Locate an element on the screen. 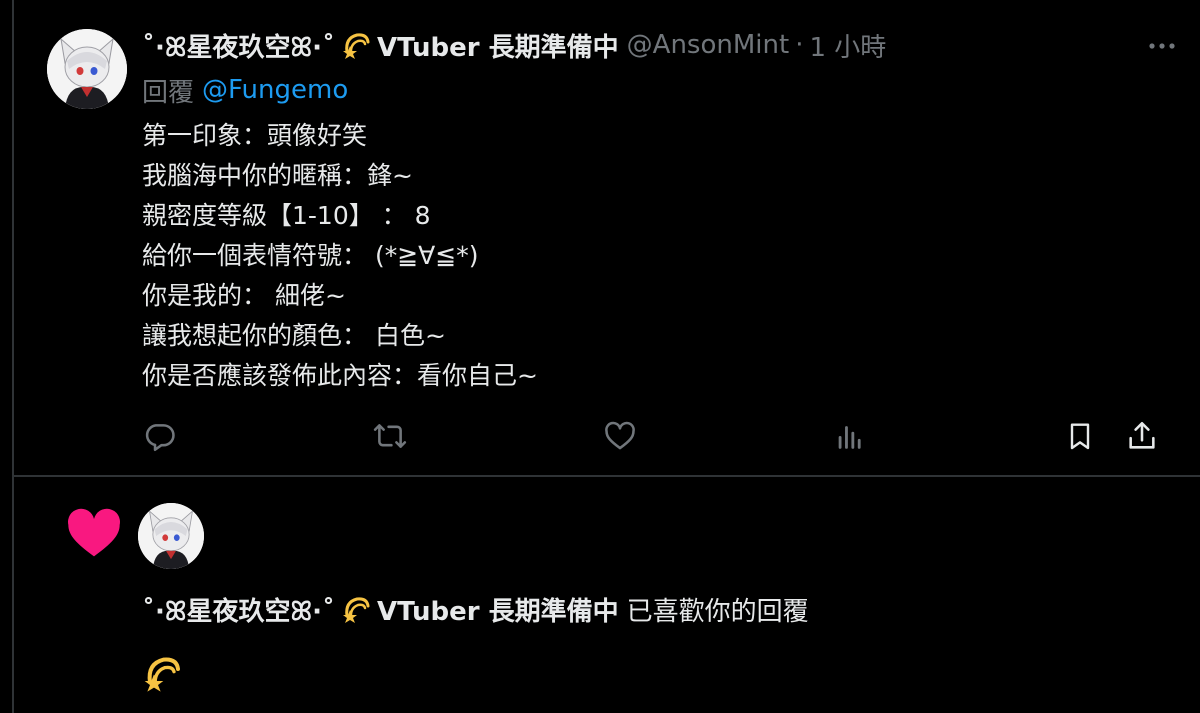 This screenshot has height=713, width=1200. notification-text: ˚·ꕤ星夜玖空ꕤ·˚ VTuber 長期準備中 已喜歡你的回覆 is located at coordinates (475, 609).